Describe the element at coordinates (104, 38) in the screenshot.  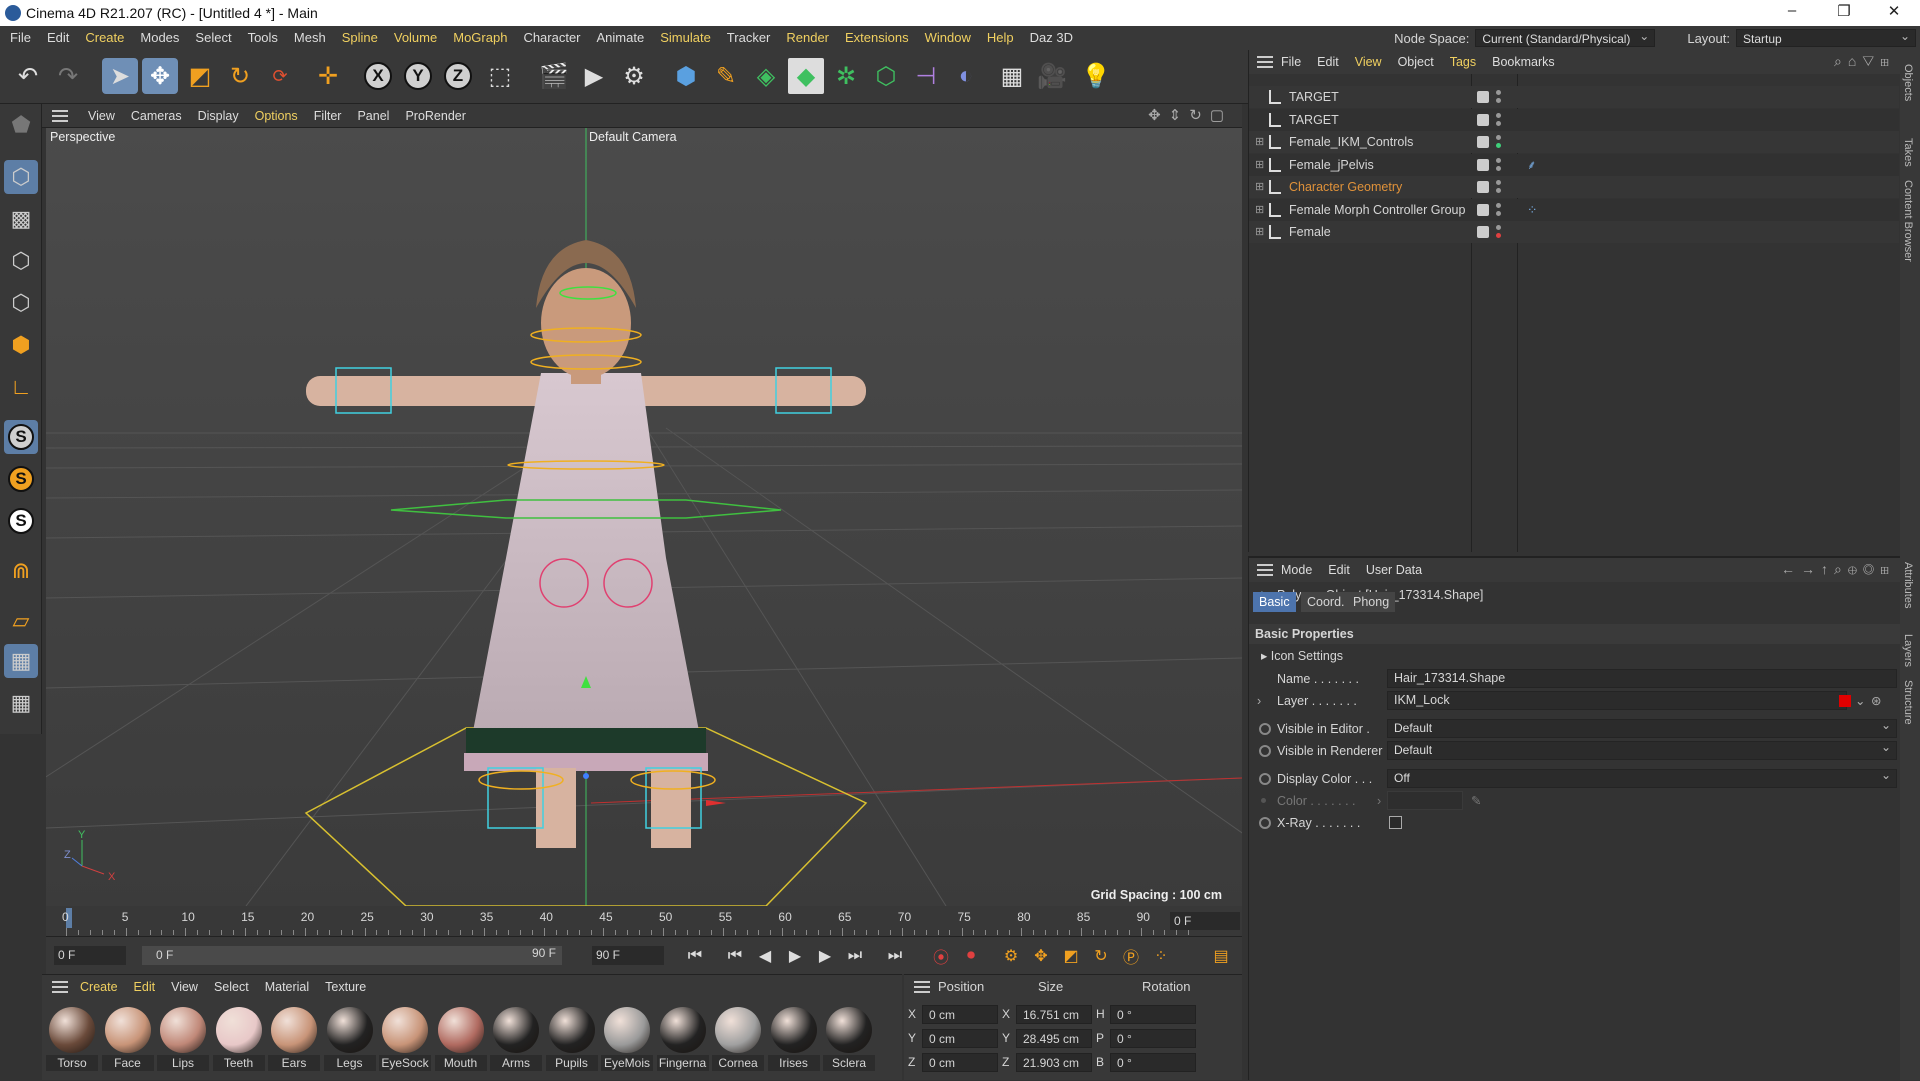
I see `menu-create: Create` at that location.